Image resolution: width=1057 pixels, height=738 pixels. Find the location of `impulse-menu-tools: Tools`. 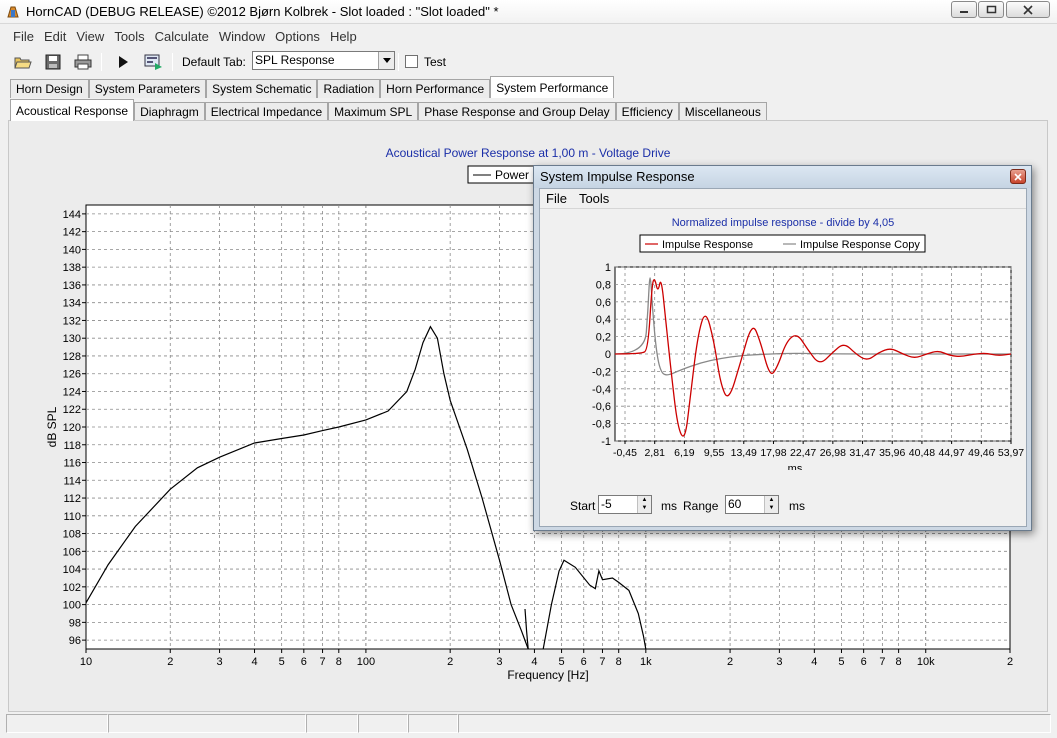

impulse-menu-tools: Tools is located at coordinates (594, 198).